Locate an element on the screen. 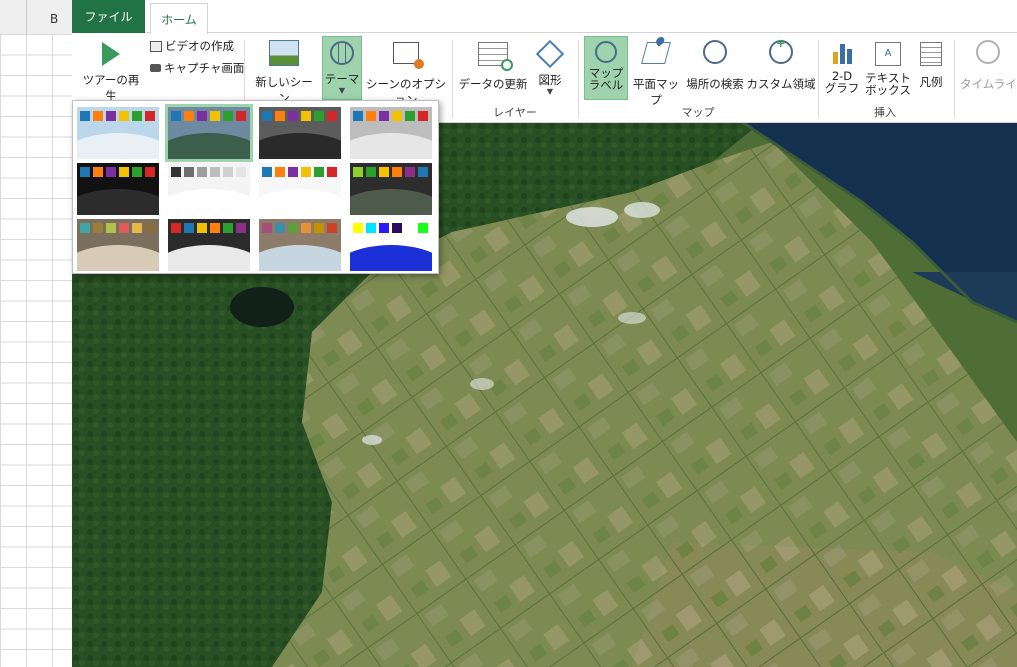 Image resolution: width=1017 pixels, height=667 pixels. refresh-data-button: データの更新 is located at coordinates (493, 68).